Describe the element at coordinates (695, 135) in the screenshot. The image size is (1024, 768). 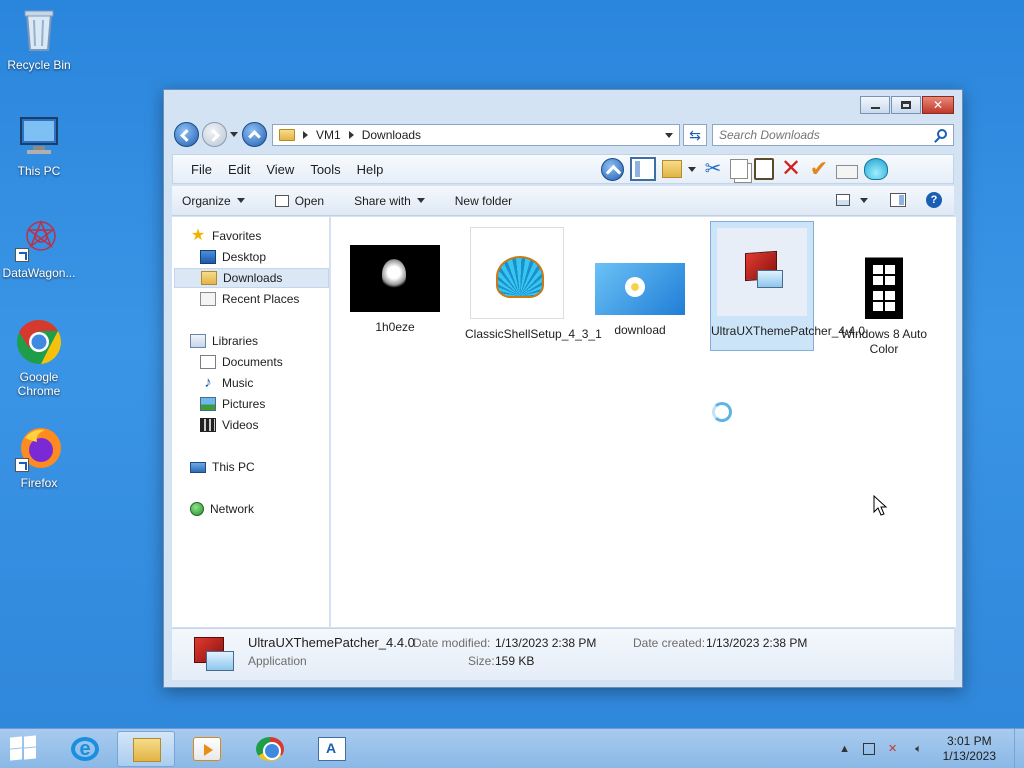
I see `refresh-button: ⇆` at that location.